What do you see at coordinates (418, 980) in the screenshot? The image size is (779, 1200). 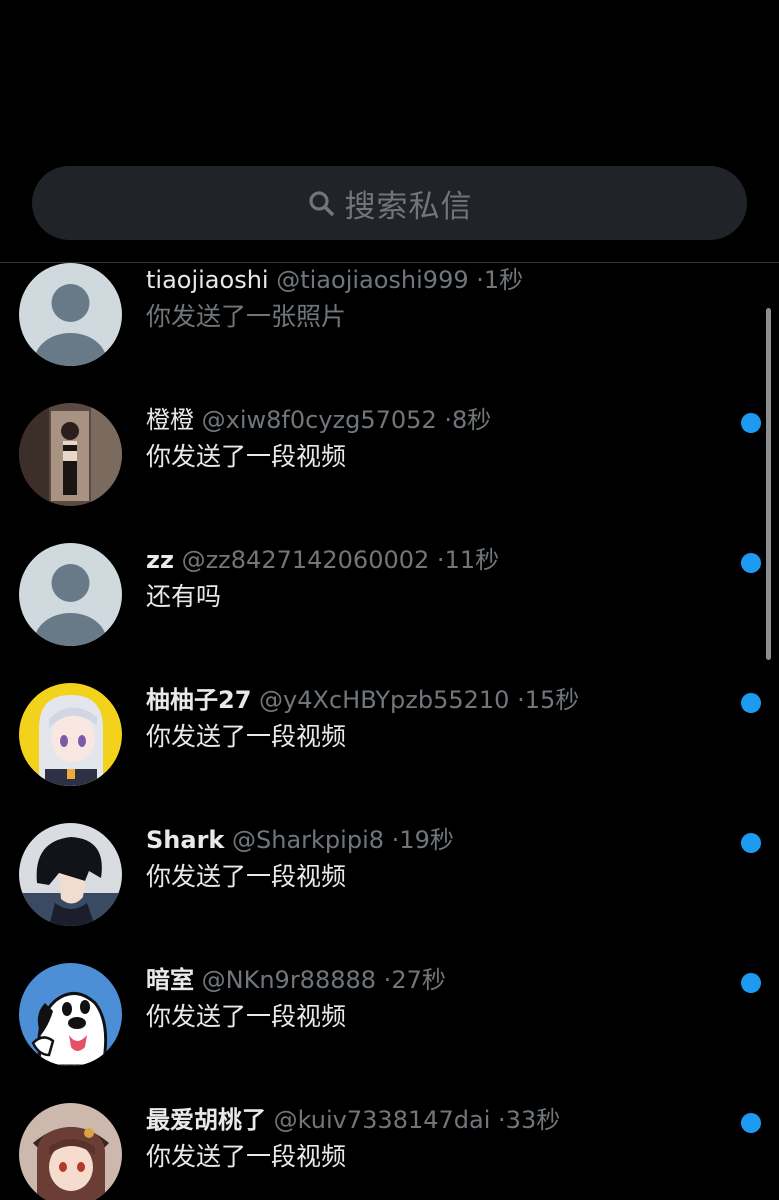 I see `conversation-time: 27秒` at bounding box center [418, 980].